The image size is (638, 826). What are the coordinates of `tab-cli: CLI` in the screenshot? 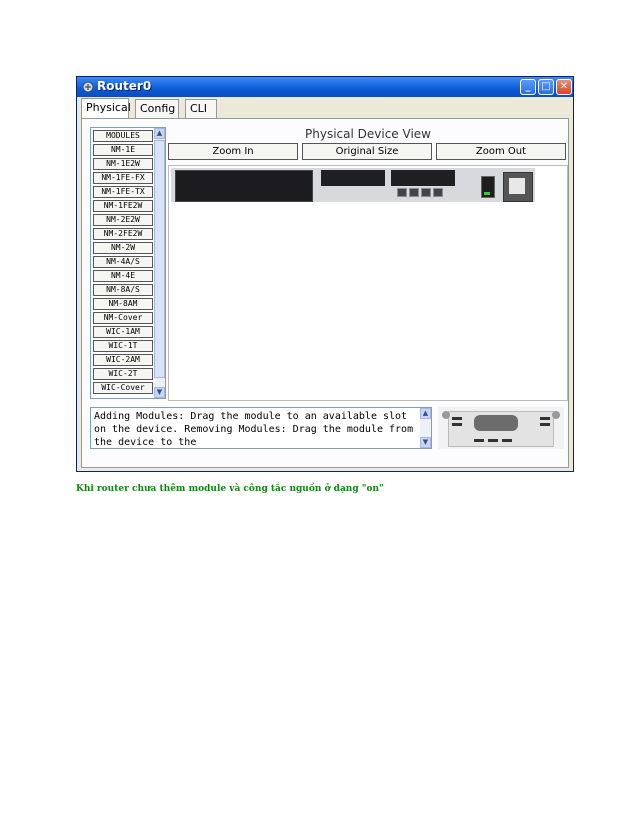 It's located at (201, 108).